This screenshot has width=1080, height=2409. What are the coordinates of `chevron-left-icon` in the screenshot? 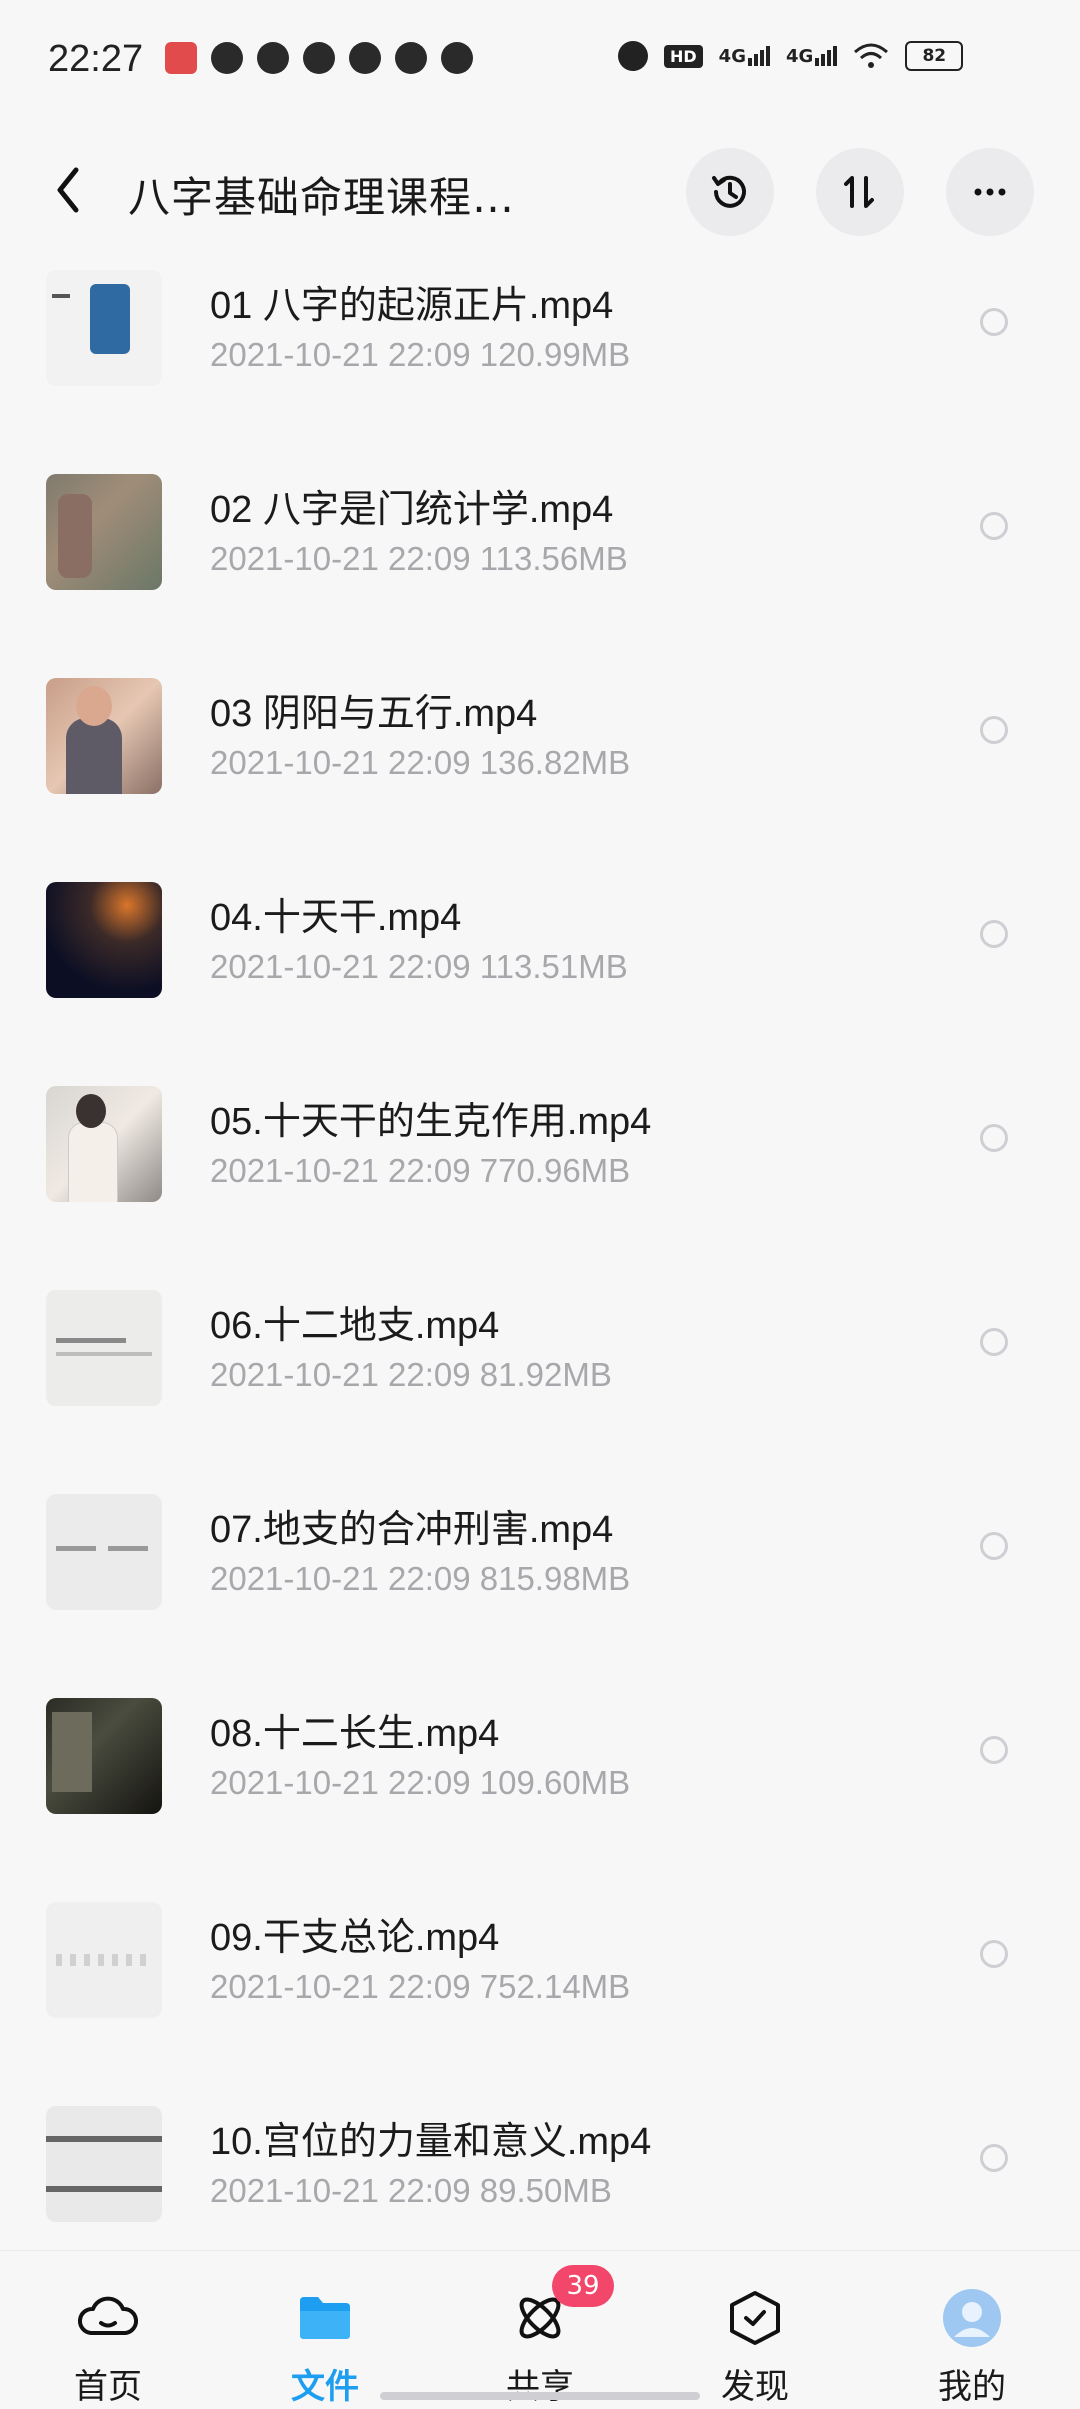 It's located at (68, 190).